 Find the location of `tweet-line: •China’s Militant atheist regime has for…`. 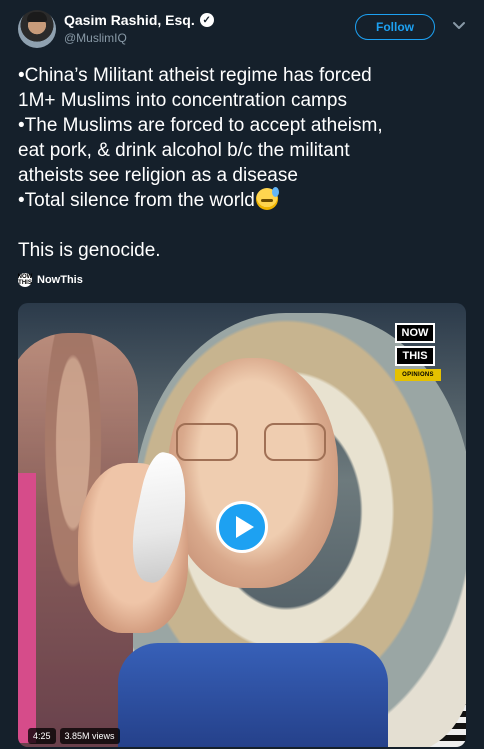

tweet-line: •China’s Militant atheist regime has for… is located at coordinates (195, 75).